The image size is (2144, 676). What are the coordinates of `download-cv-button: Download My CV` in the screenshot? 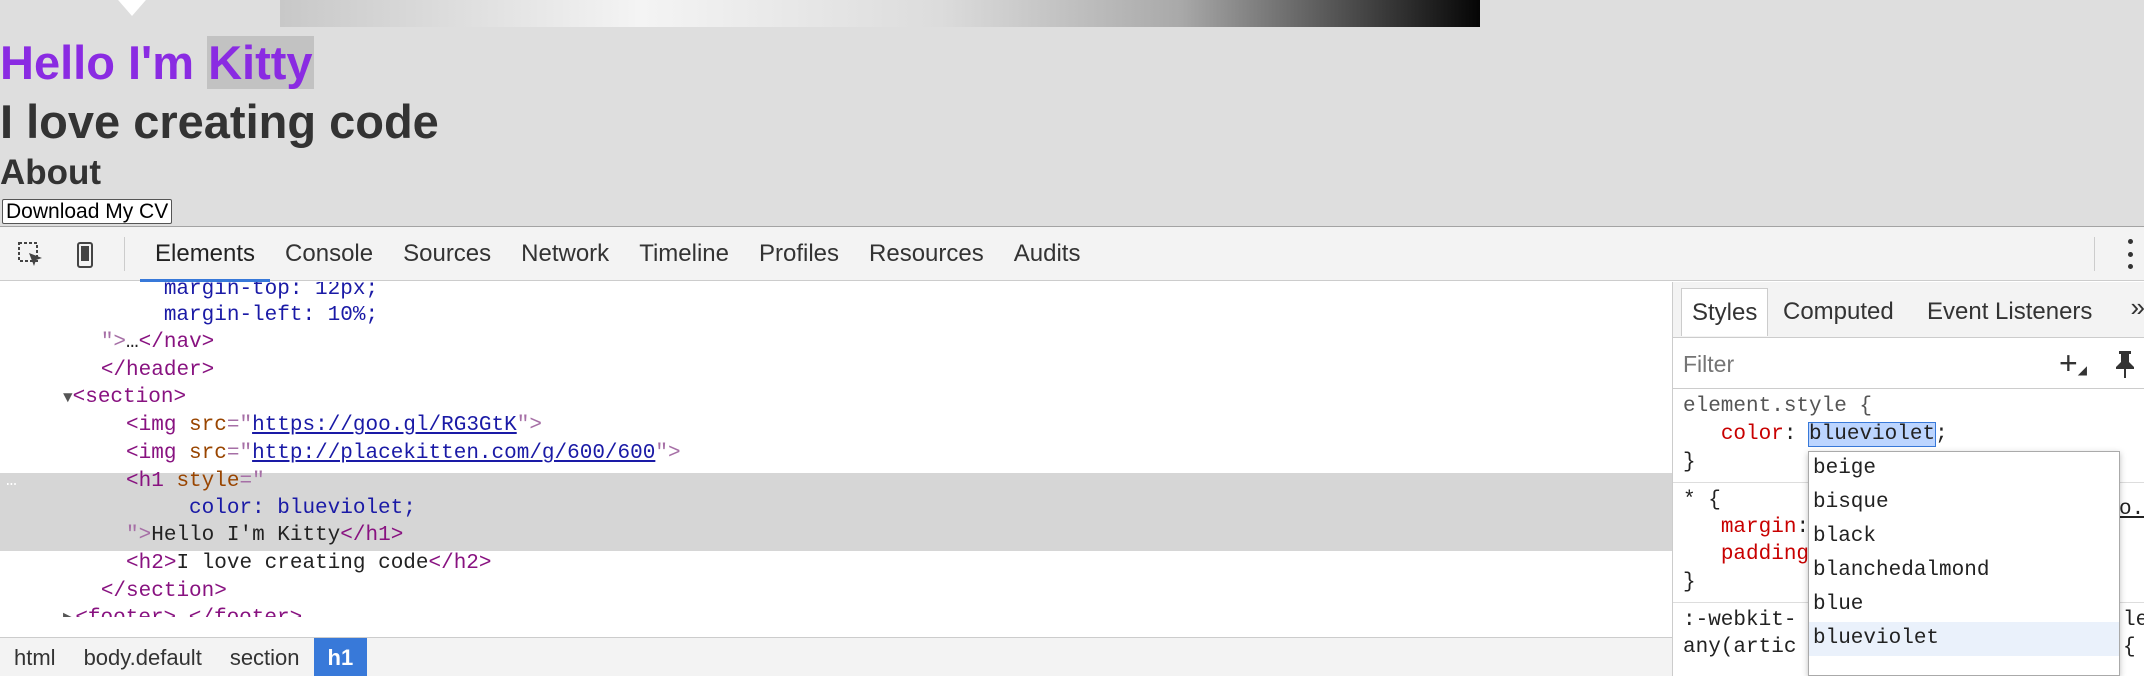 It's located at (87, 211).